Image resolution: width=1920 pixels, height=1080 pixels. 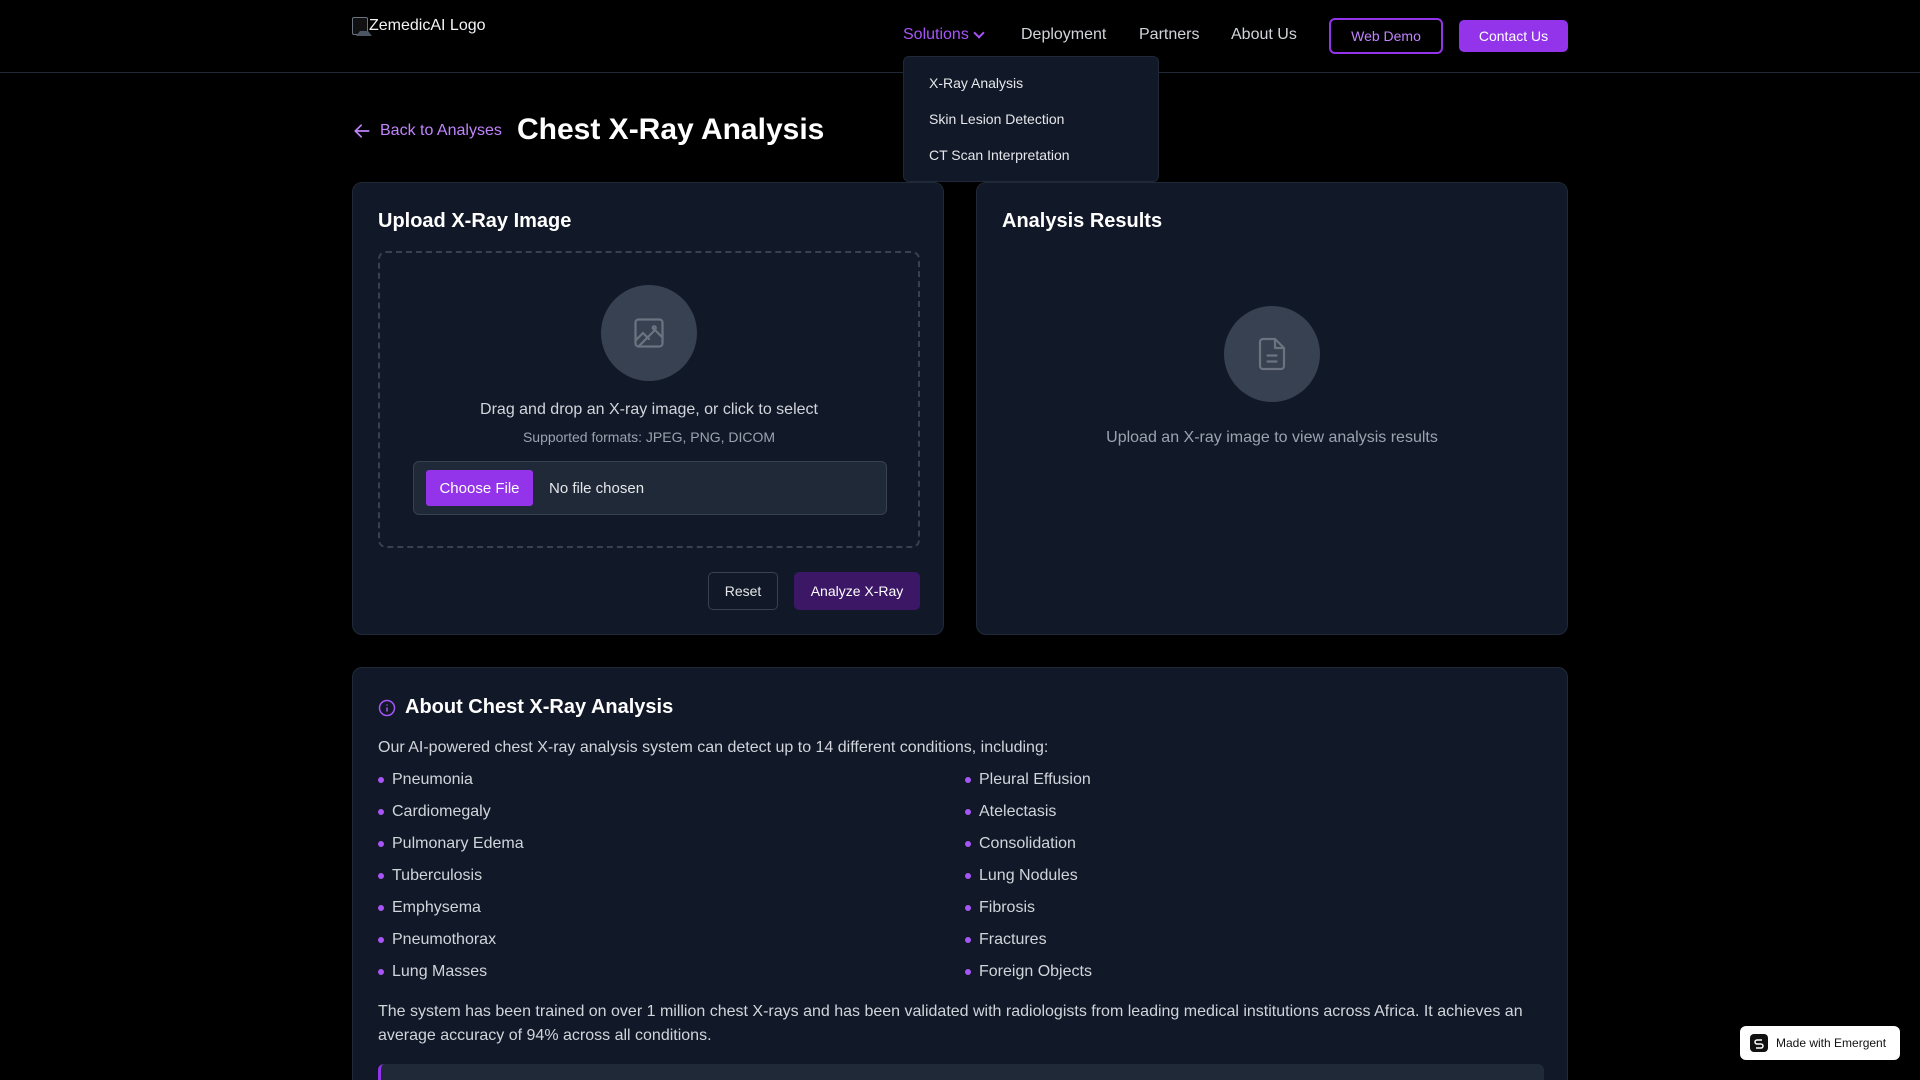 What do you see at coordinates (432, 779) in the screenshot?
I see `condition-label: Pneumonia` at bounding box center [432, 779].